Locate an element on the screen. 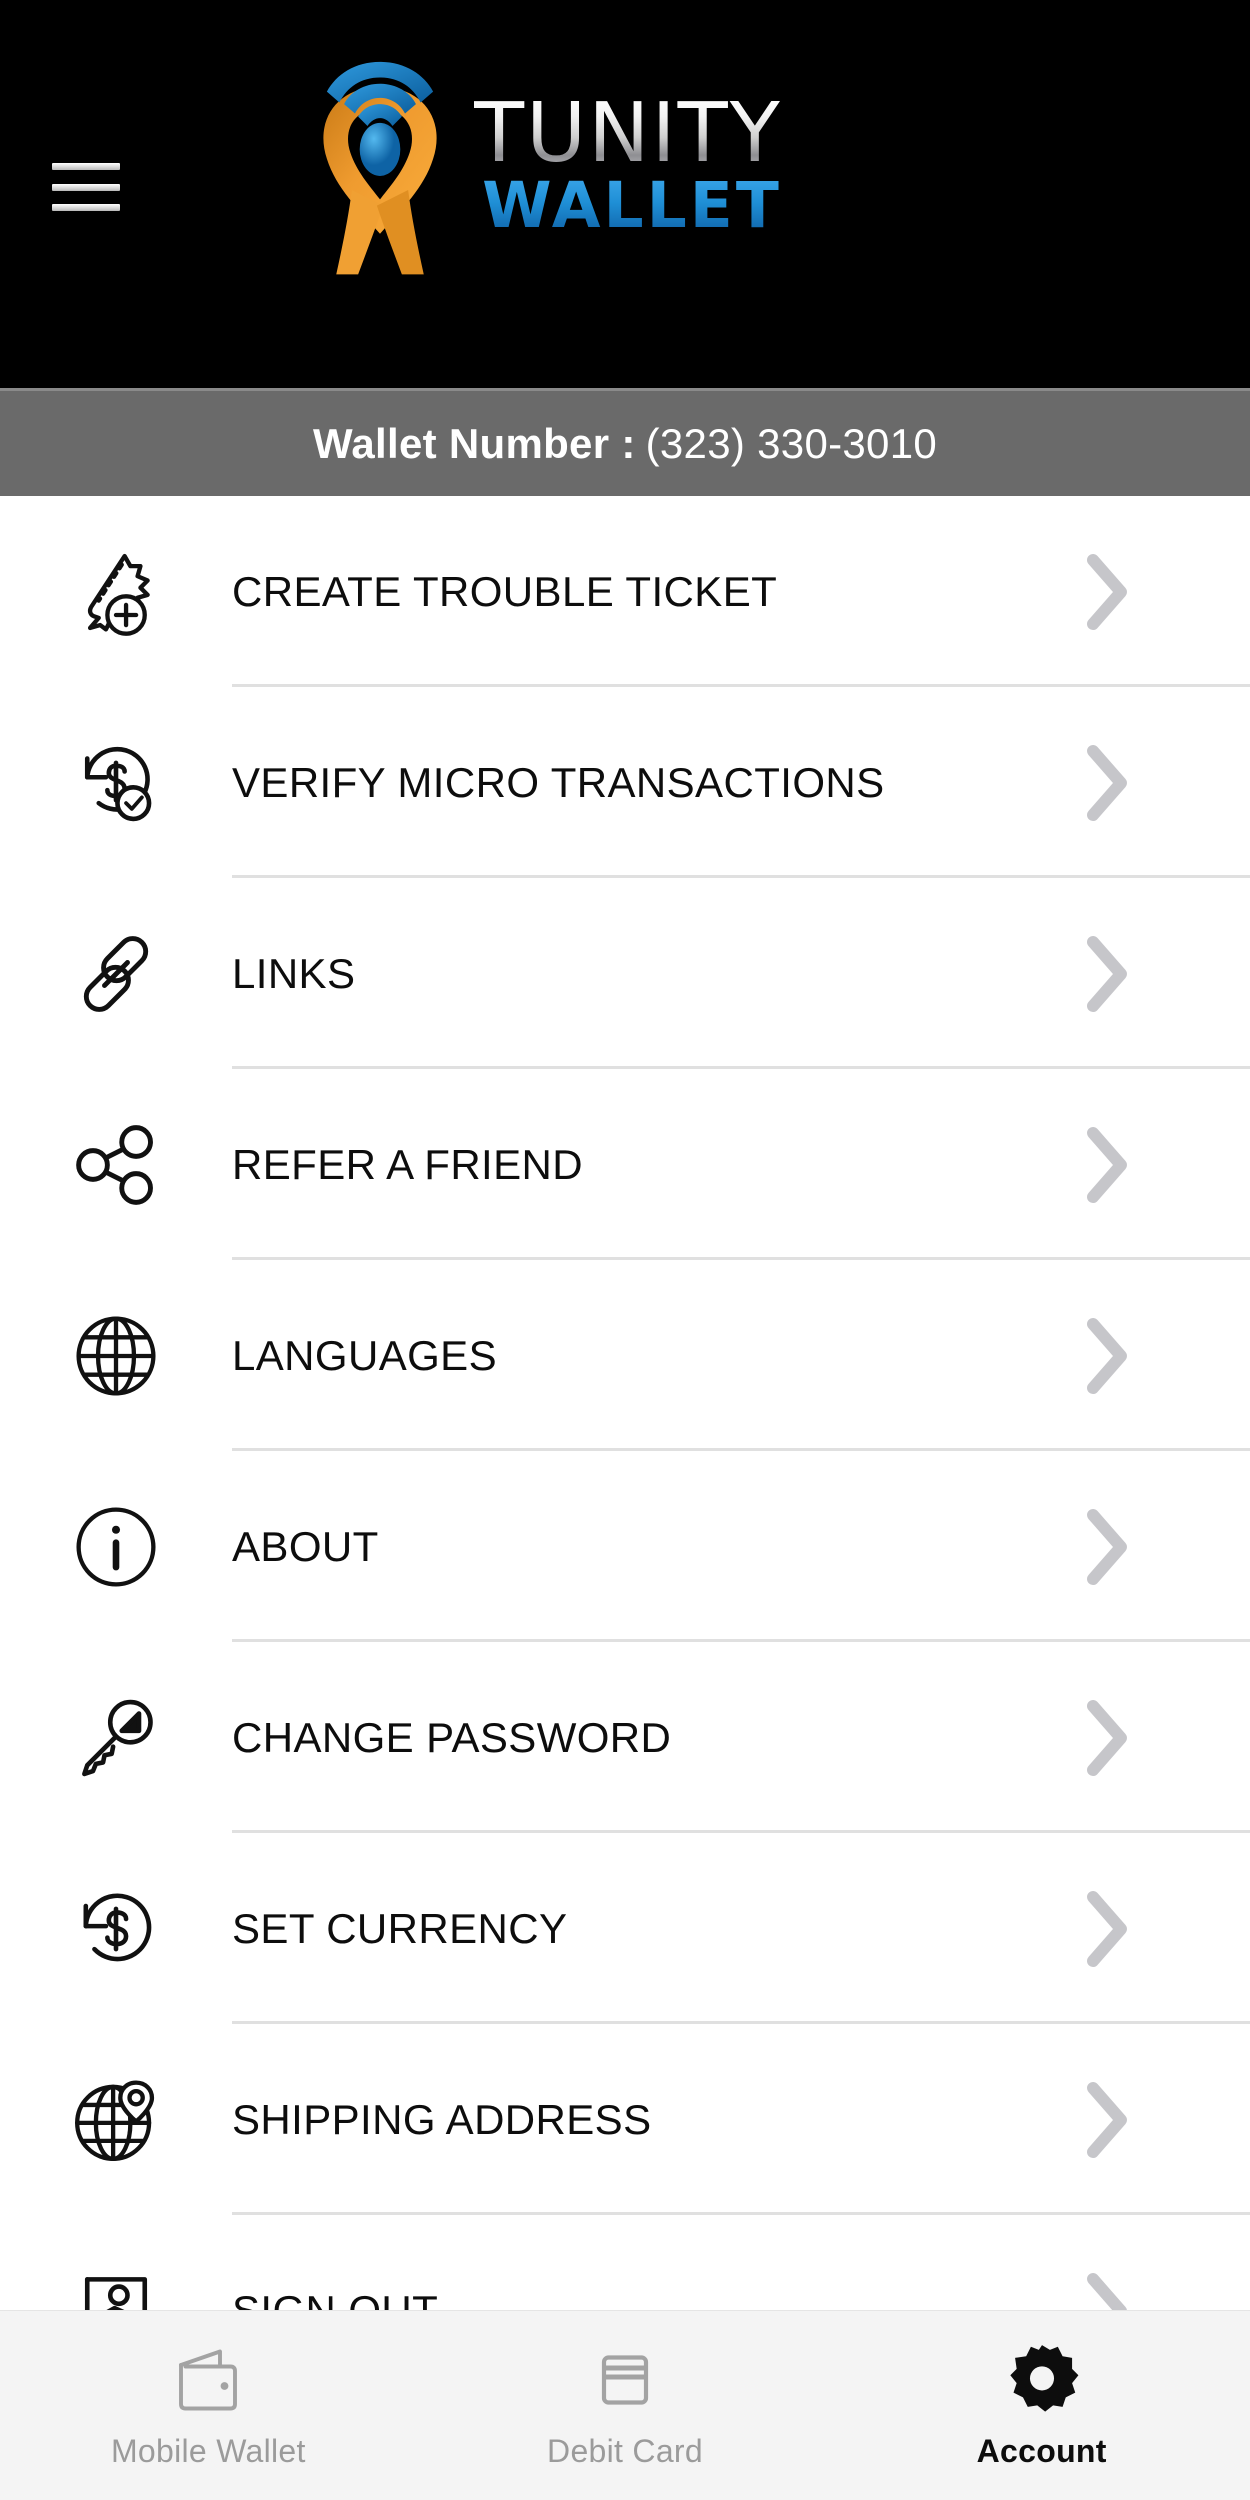  menu-item-about: ABOUT is located at coordinates (625, 1546).